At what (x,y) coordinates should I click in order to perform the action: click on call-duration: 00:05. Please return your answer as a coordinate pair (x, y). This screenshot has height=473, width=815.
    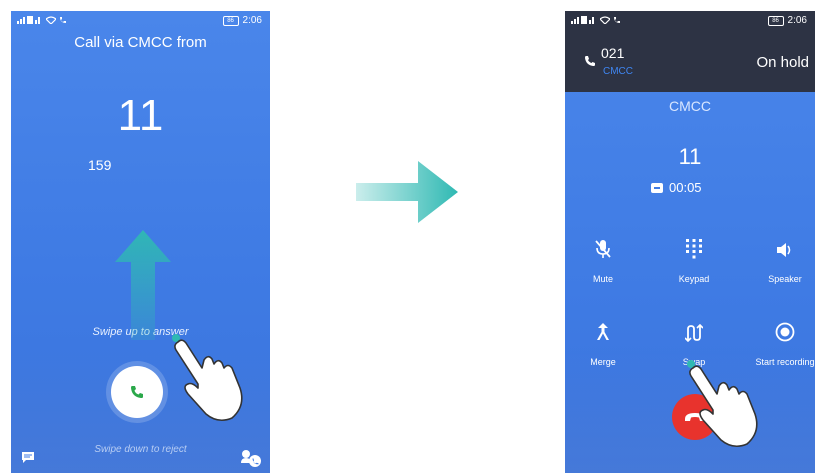
    Looking at the image, I should click on (676, 187).